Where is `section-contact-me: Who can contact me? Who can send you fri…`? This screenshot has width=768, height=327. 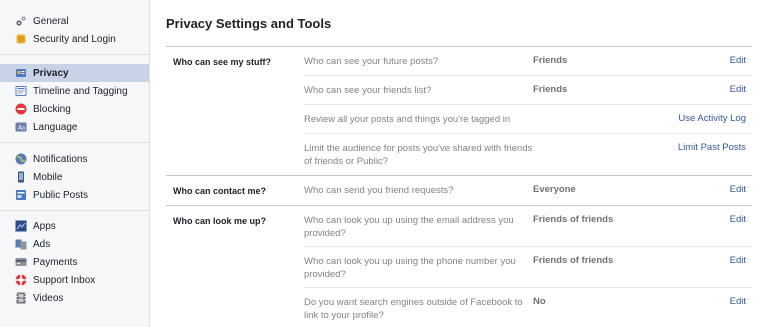
section-contact-me: Who can contact me? Who can send you fri… is located at coordinates (459, 191).